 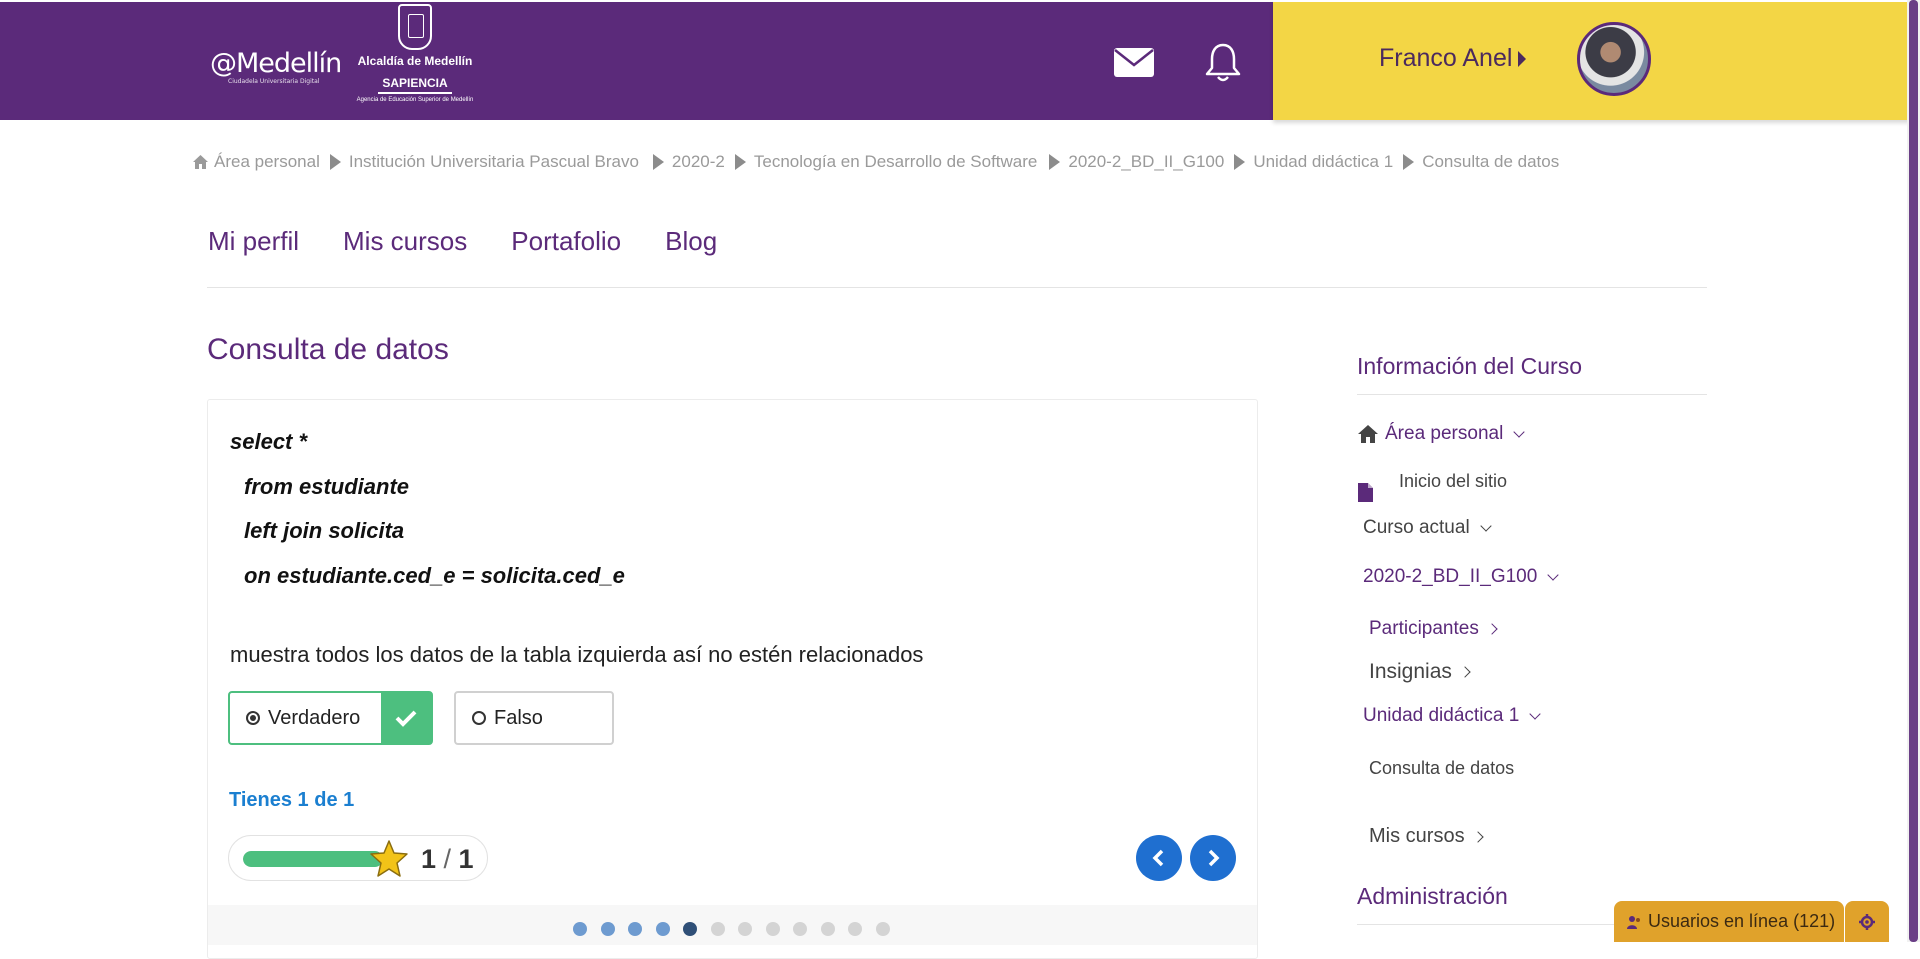 I want to click on medellin-logo-text: @Medellín, so click(x=276, y=63).